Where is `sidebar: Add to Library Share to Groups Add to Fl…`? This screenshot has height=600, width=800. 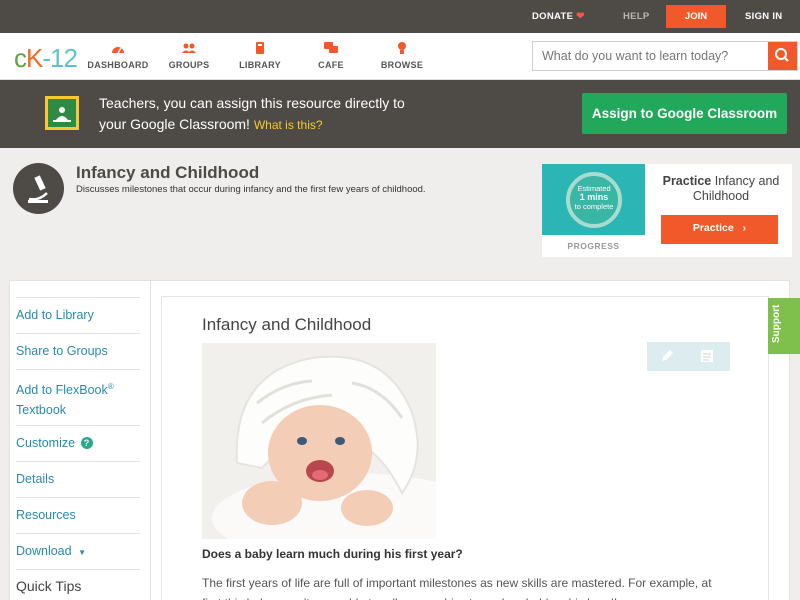 sidebar: Add to Library Share to Groups Add to Fl… is located at coordinates (80, 440).